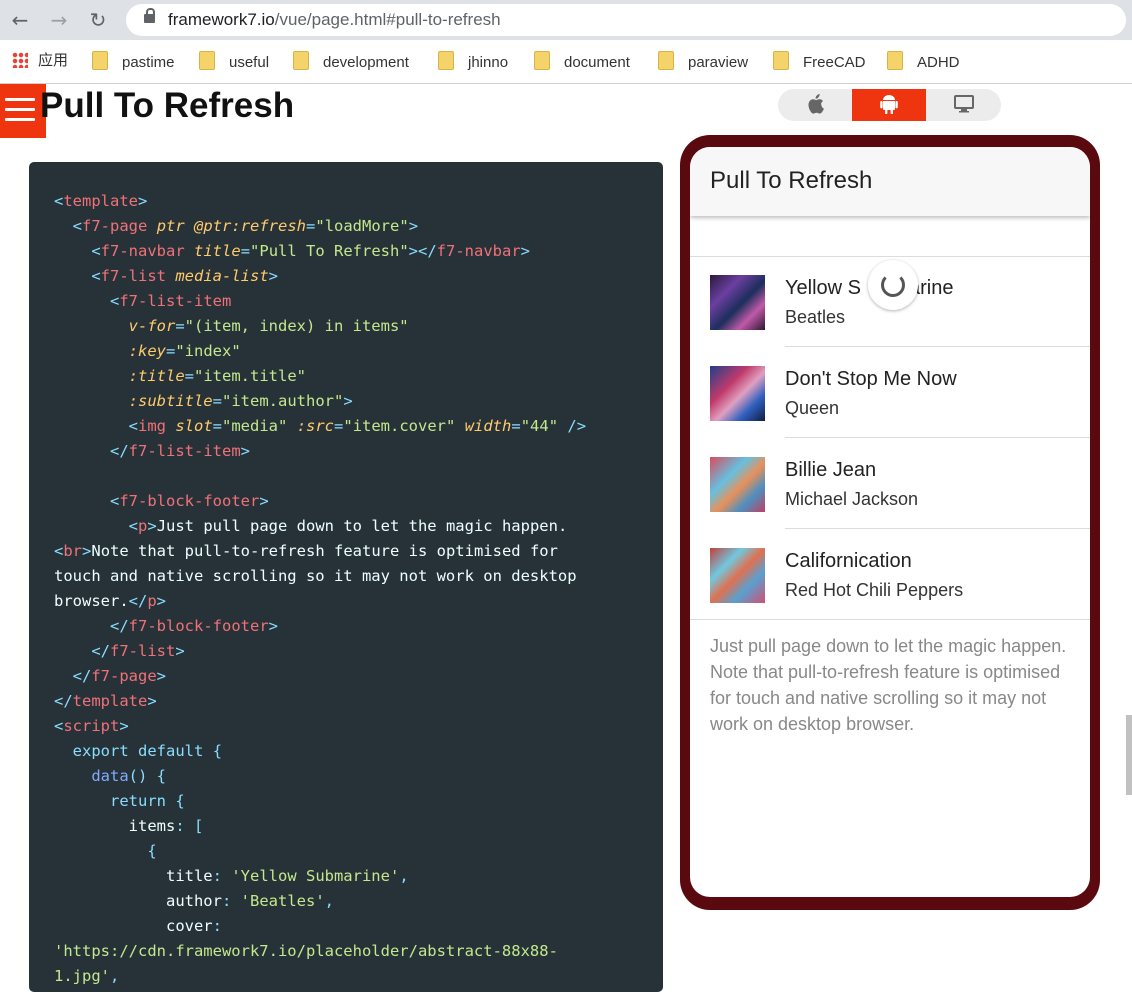  I want to click on lock-icon, so click(149, 15).